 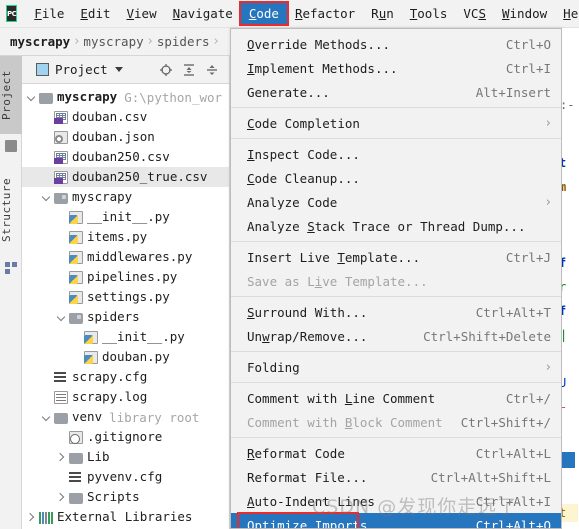 I want to click on tree-row: Lib, so click(x=125, y=457).